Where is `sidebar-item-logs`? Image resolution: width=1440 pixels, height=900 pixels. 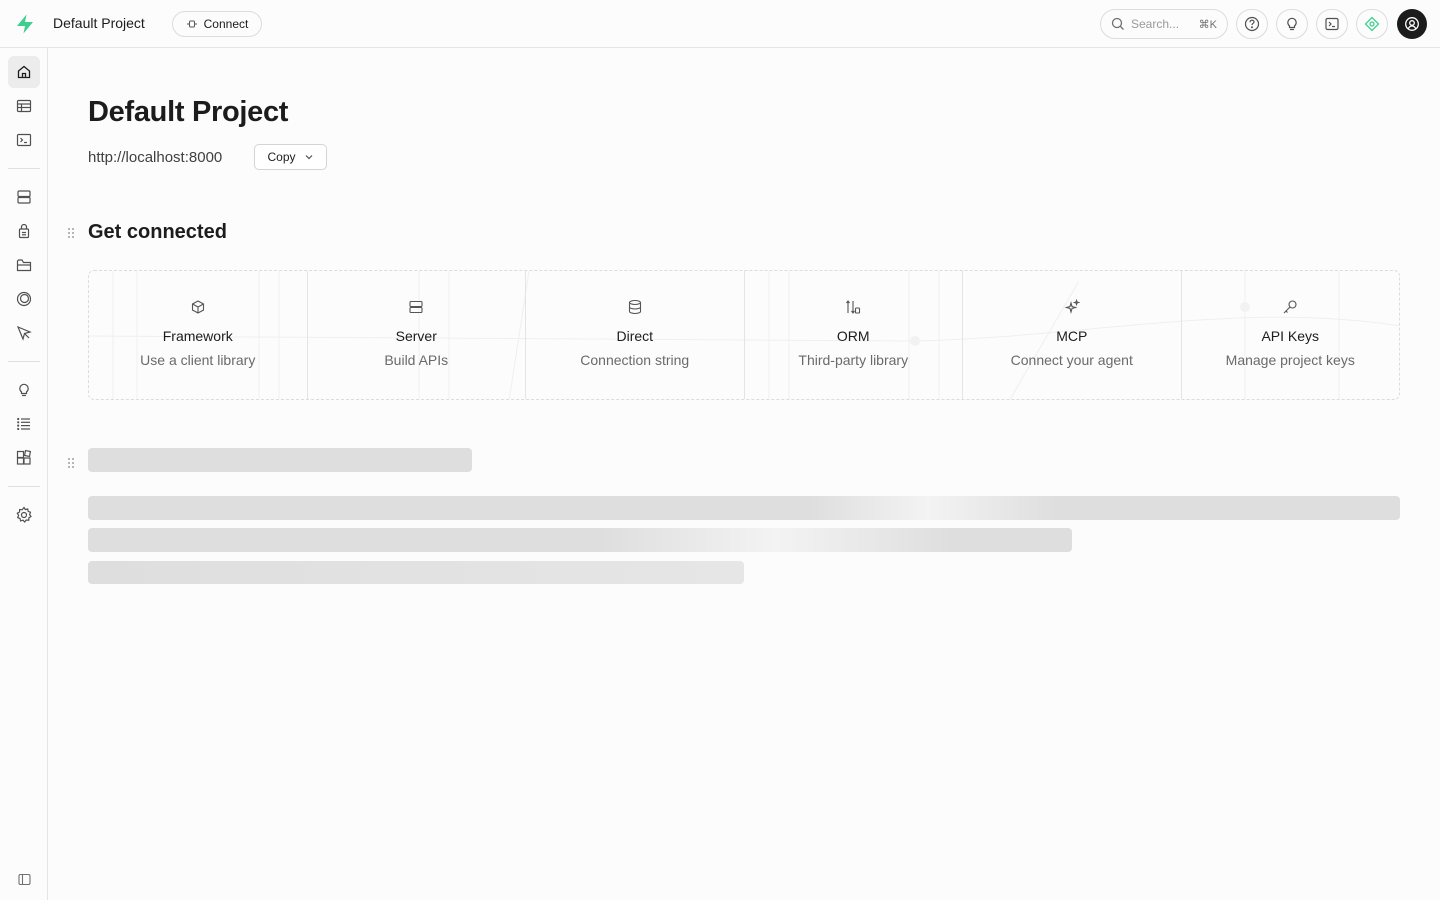 sidebar-item-logs is located at coordinates (24, 424).